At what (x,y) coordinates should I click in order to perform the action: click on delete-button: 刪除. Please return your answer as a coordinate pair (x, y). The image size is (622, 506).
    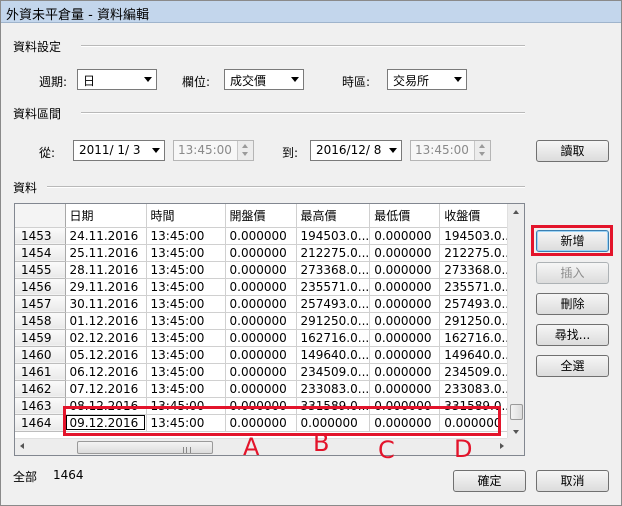
    Looking at the image, I should click on (572, 304).